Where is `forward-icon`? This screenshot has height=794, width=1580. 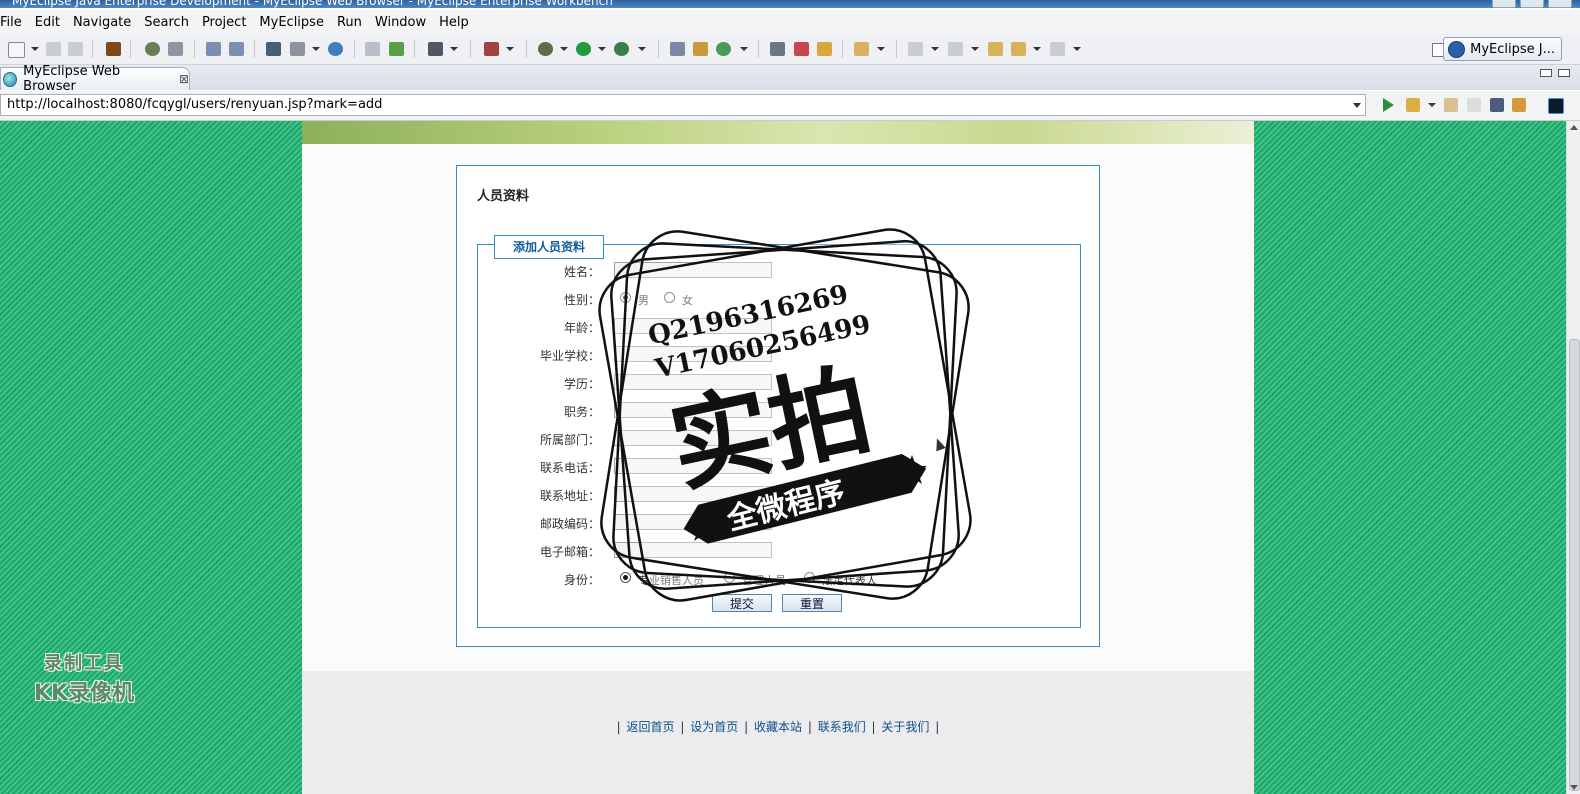
forward-icon is located at coordinates (1057, 49).